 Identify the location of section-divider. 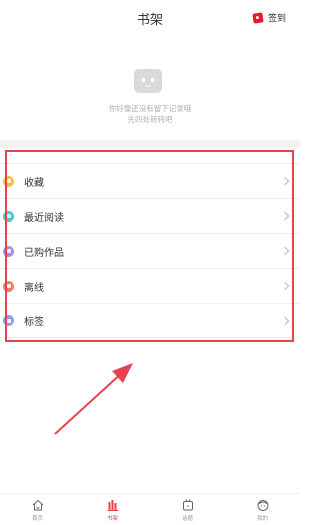
(150, 144).